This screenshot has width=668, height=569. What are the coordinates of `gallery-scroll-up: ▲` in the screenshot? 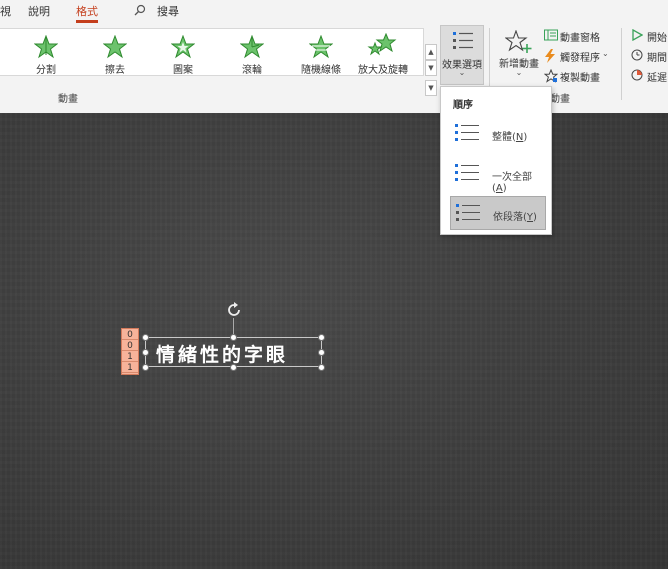 It's located at (431, 52).